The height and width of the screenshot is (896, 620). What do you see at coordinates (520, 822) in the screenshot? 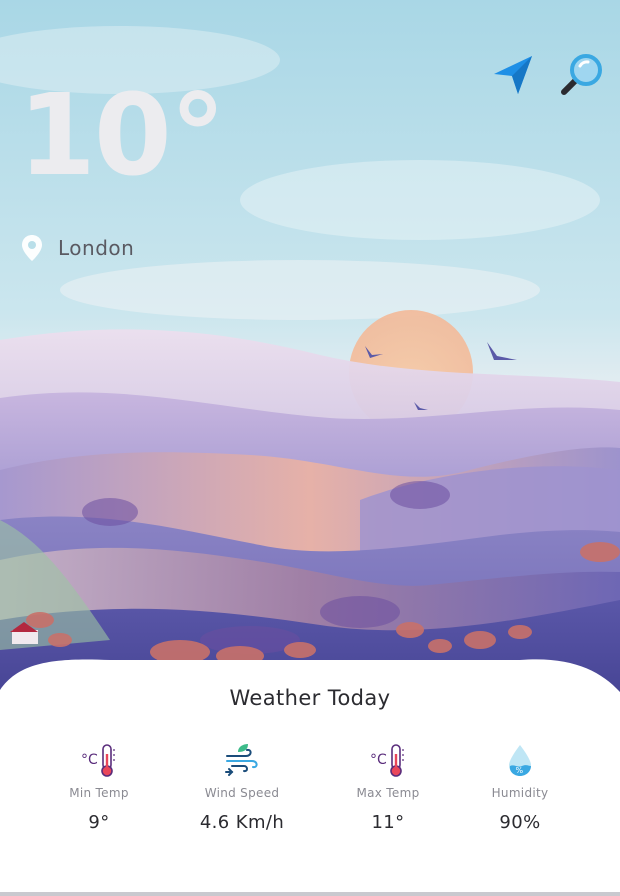
I see `stat-value: 90%` at bounding box center [520, 822].